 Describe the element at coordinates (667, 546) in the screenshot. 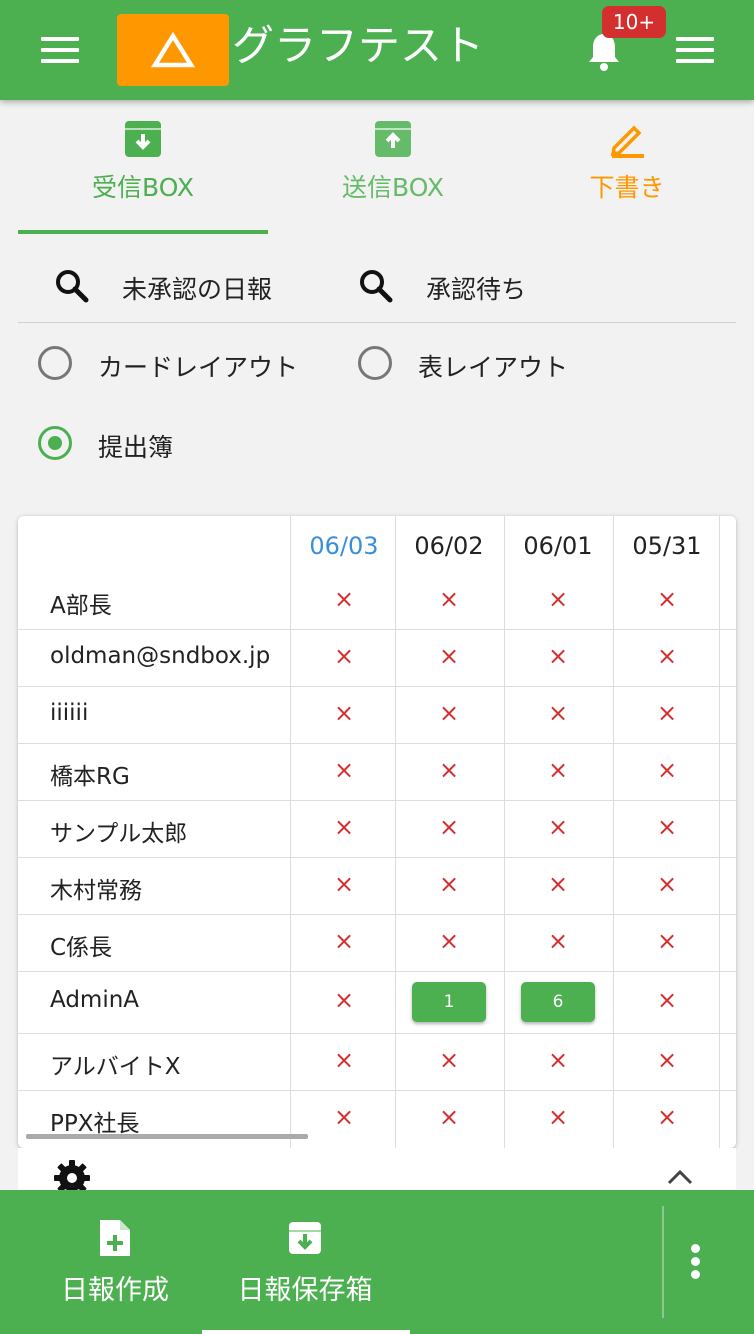

I see `date-column-header: 05/31` at that location.